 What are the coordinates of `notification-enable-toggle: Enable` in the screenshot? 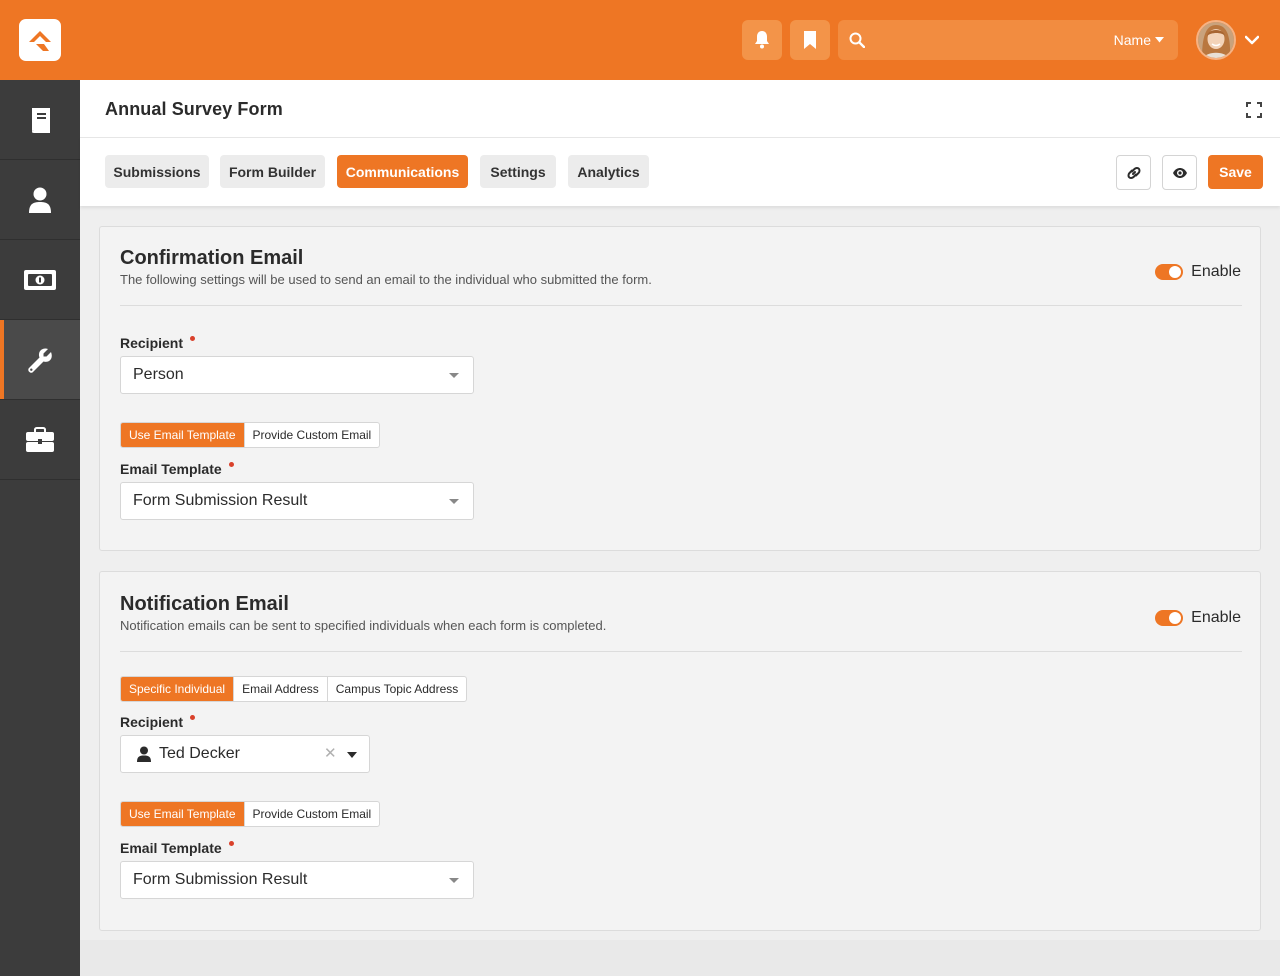 It's located at (1198, 618).